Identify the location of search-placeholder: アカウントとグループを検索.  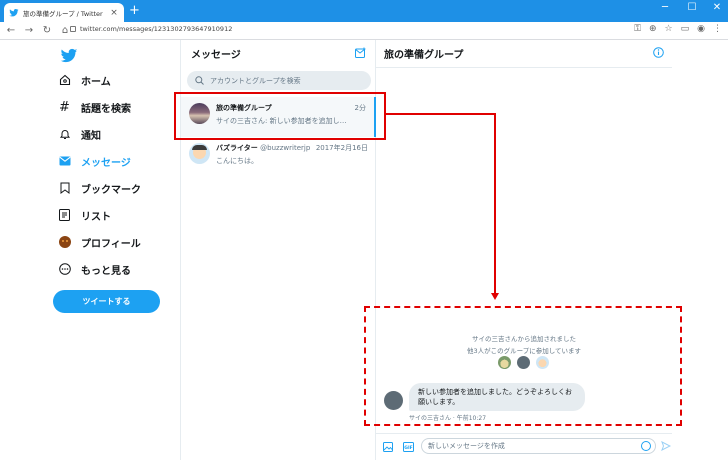
(255, 80).